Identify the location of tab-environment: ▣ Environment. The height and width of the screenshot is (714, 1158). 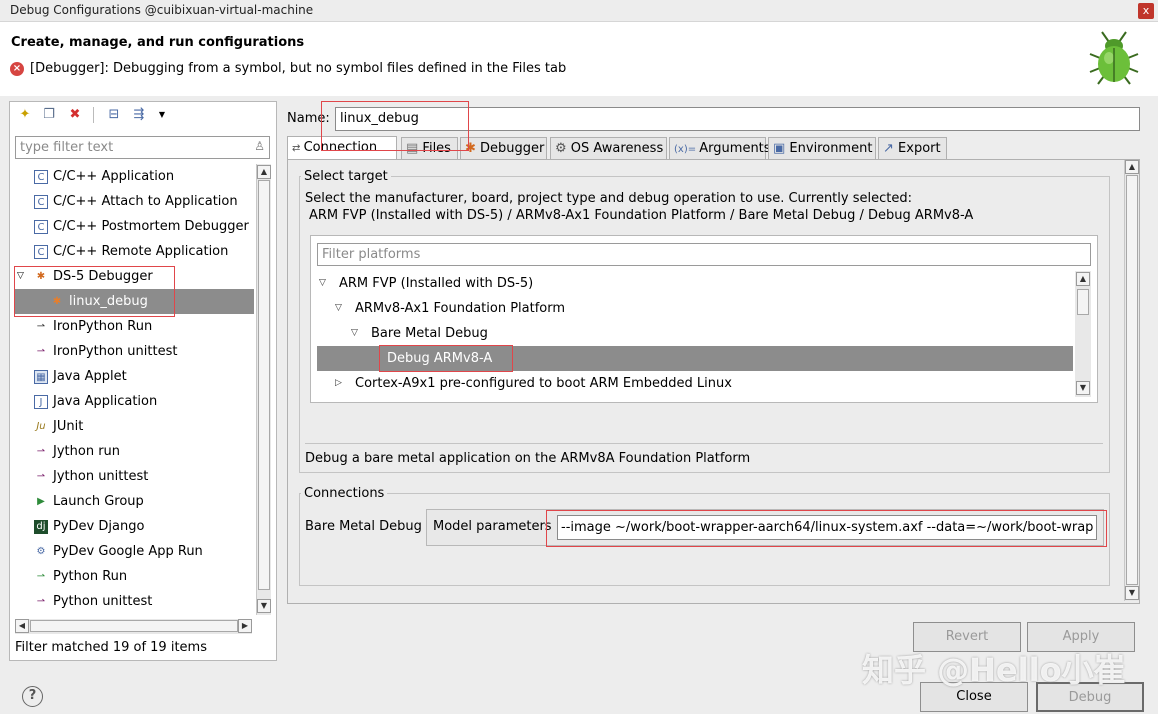
(822, 148).